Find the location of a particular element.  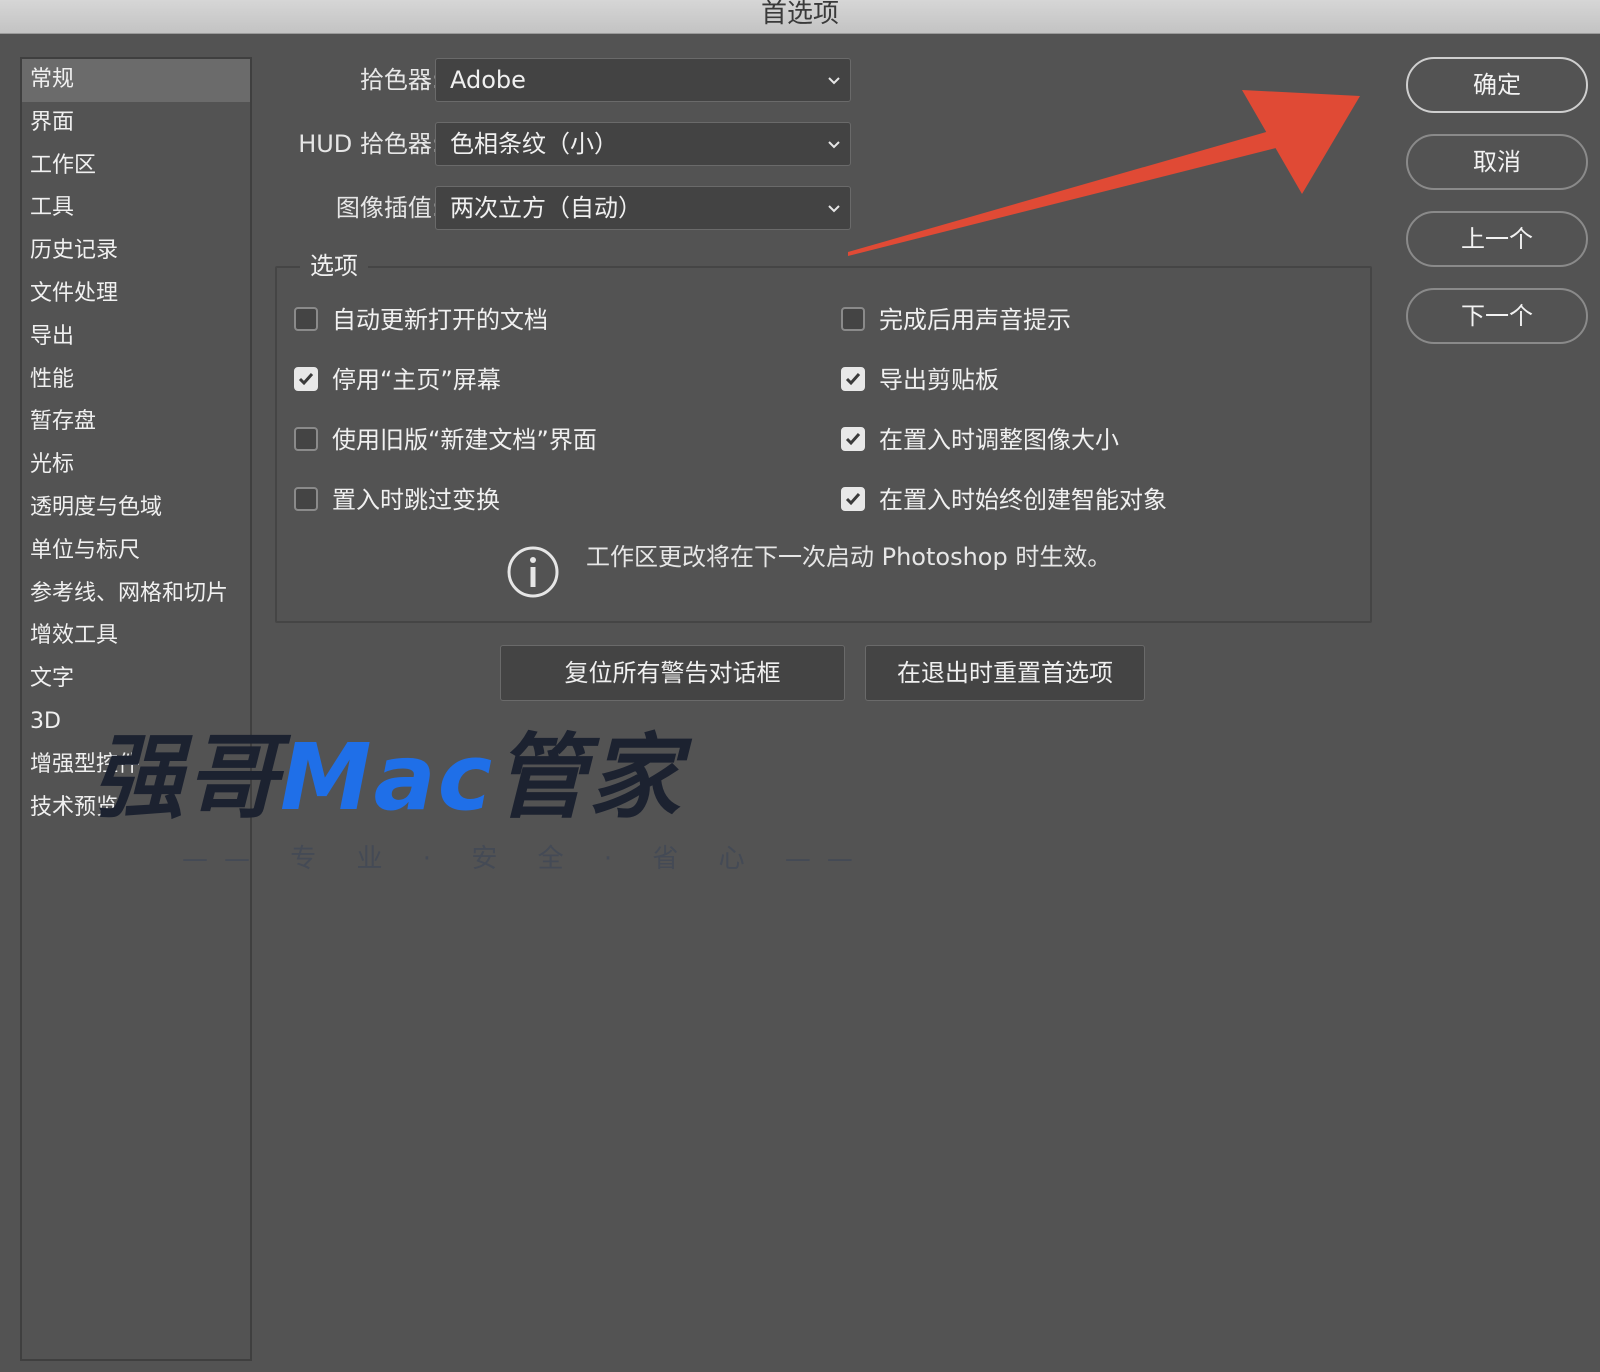

cancel-button: 取消 is located at coordinates (1497, 162).